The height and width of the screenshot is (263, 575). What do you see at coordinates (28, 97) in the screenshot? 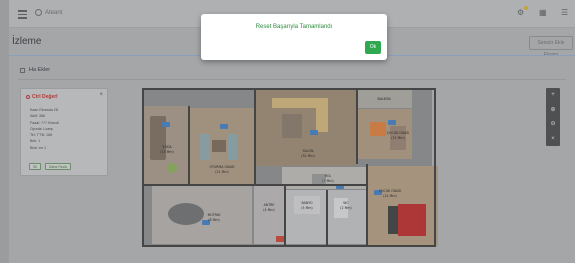
I see `alert-icon` at bounding box center [28, 97].